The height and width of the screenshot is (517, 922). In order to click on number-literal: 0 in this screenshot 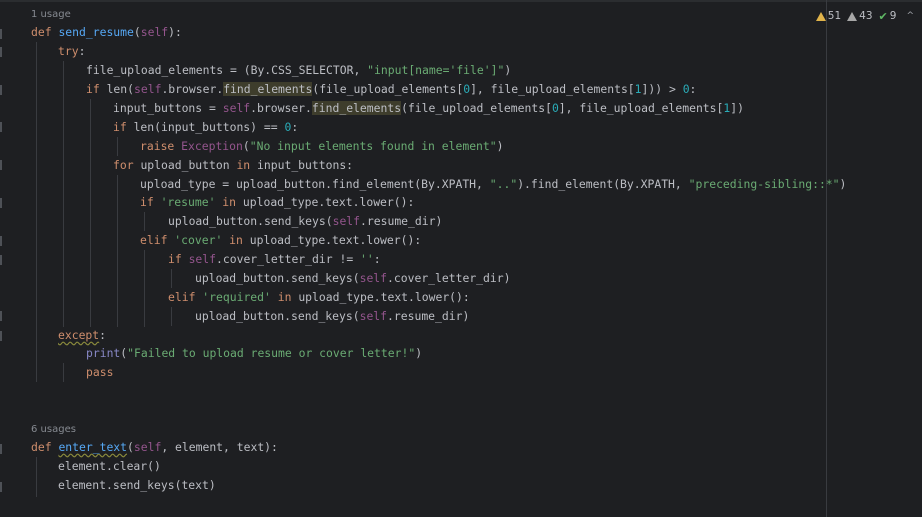, I will do `click(555, 108)`.